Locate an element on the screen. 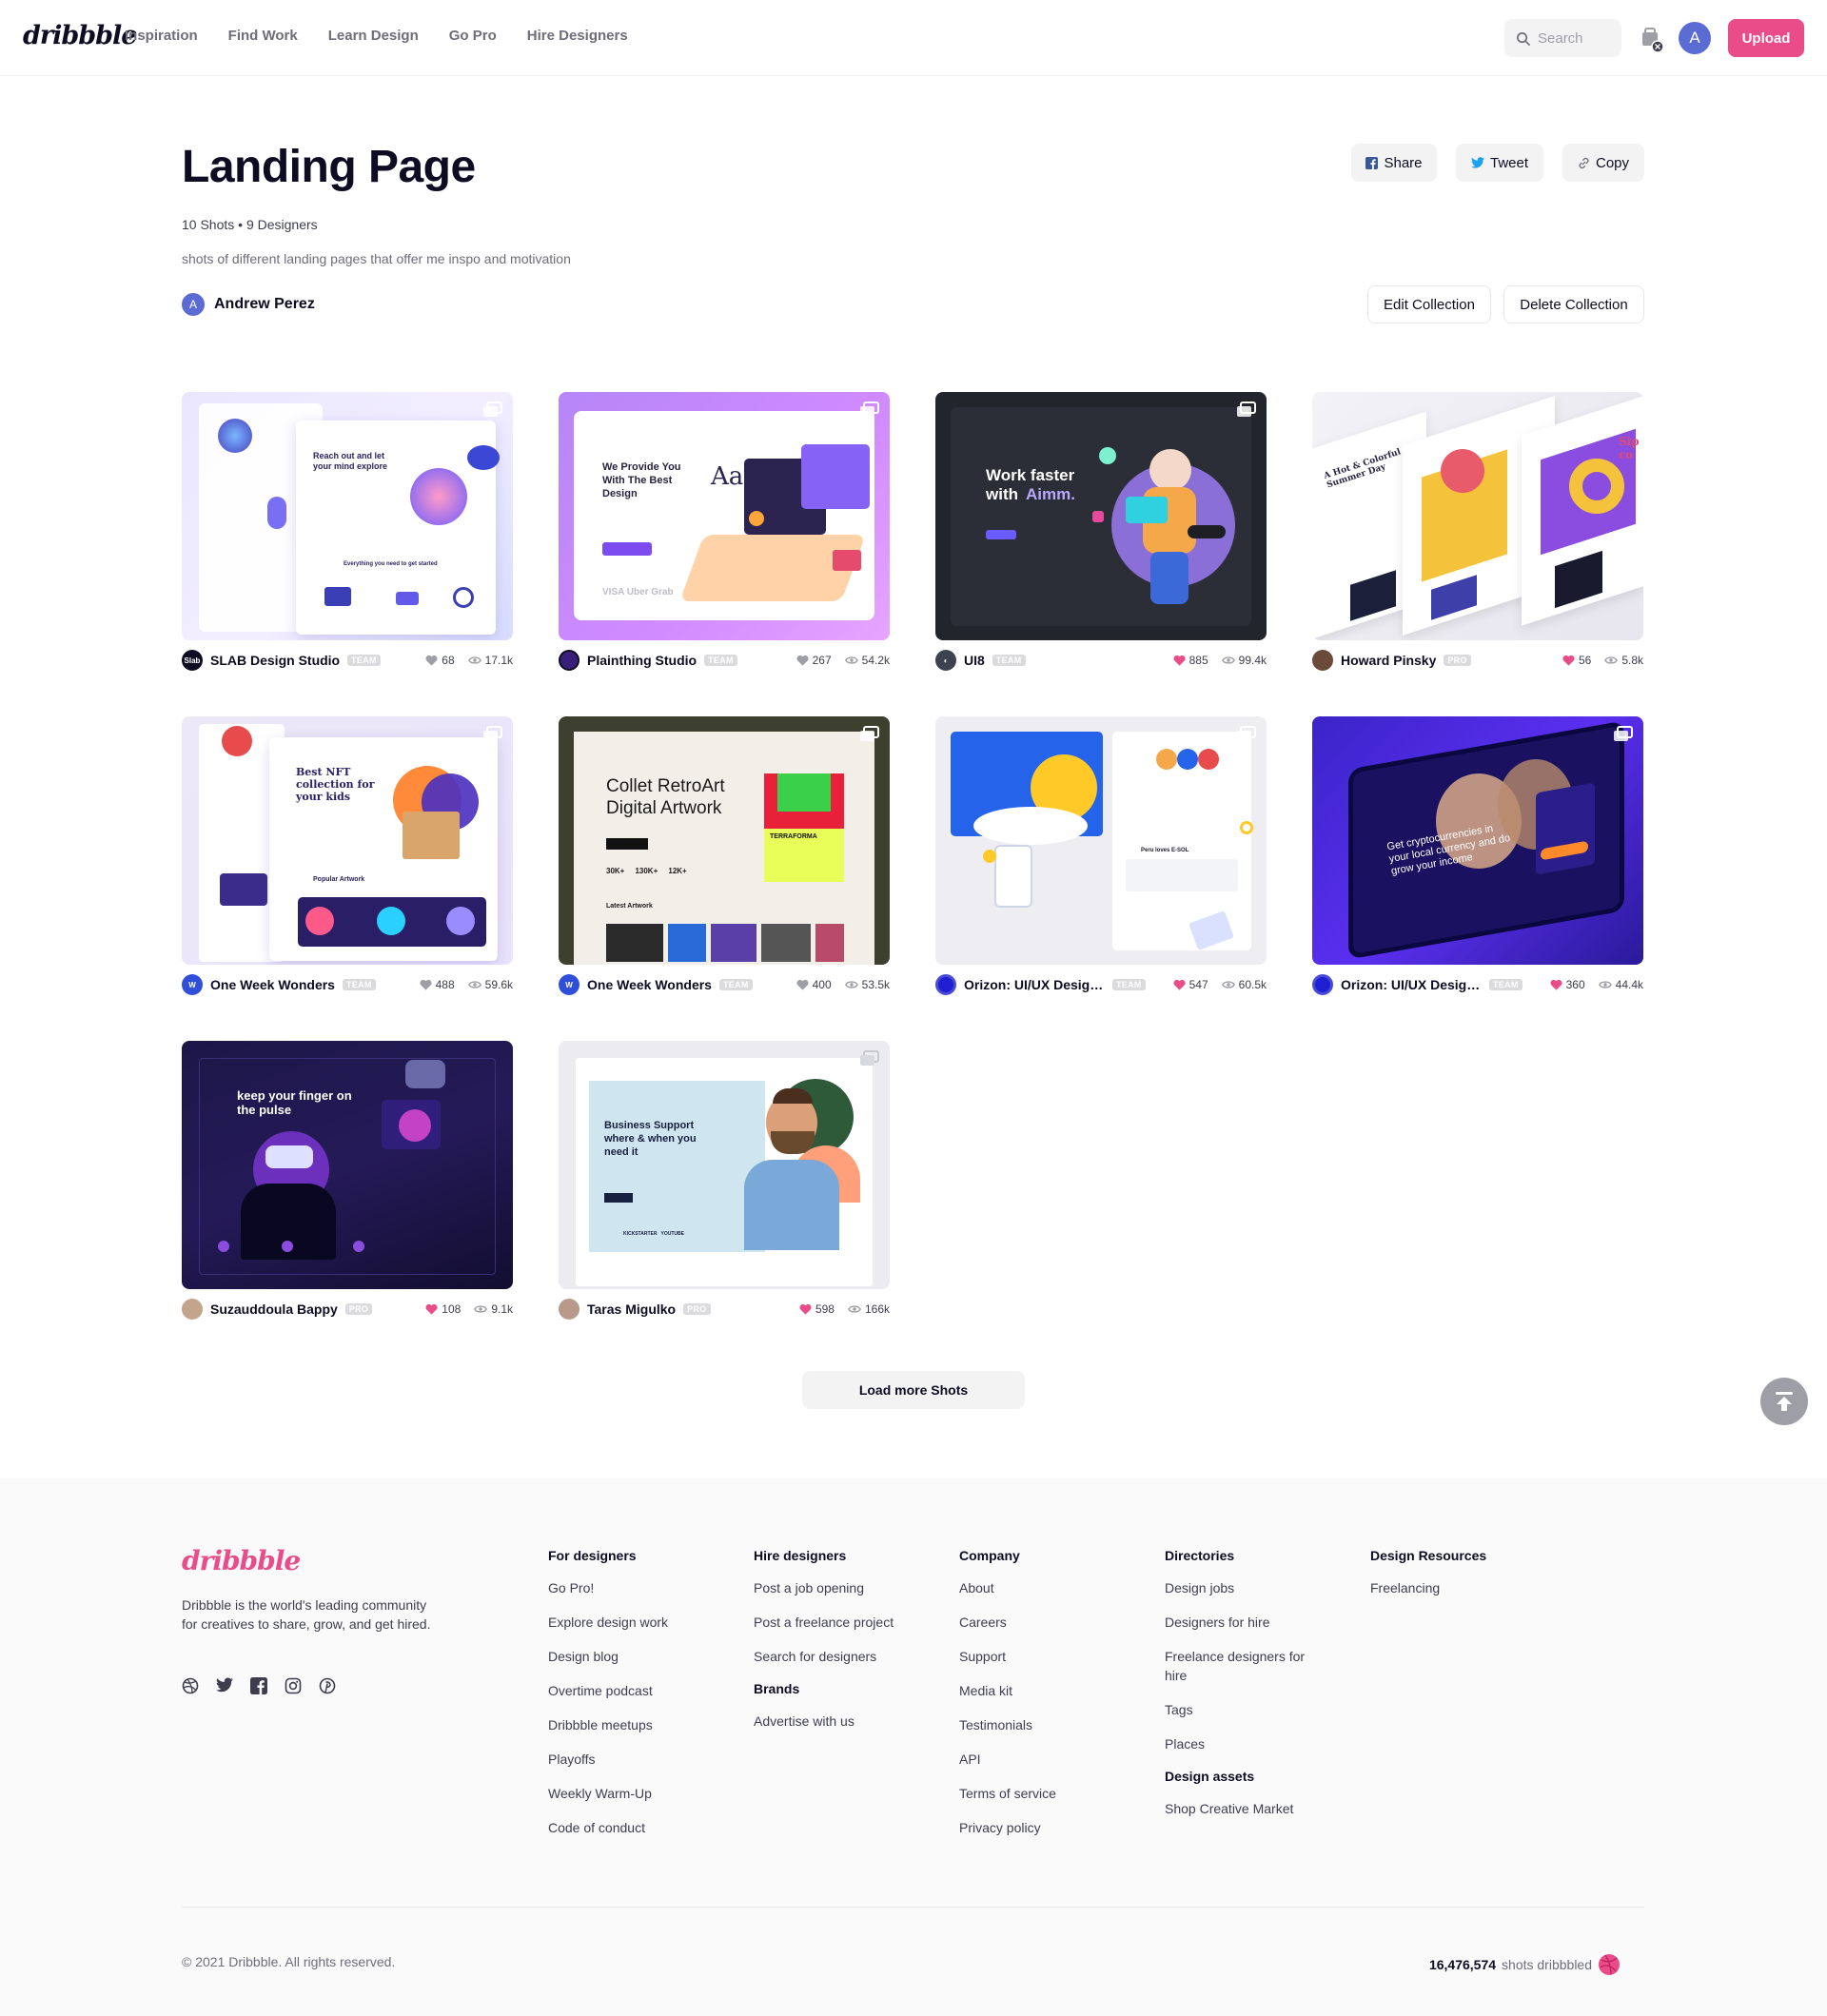 This screenshot has height=2016, width=1827. nav-learn-design: Learn Design is located at coordinates (373, 36).